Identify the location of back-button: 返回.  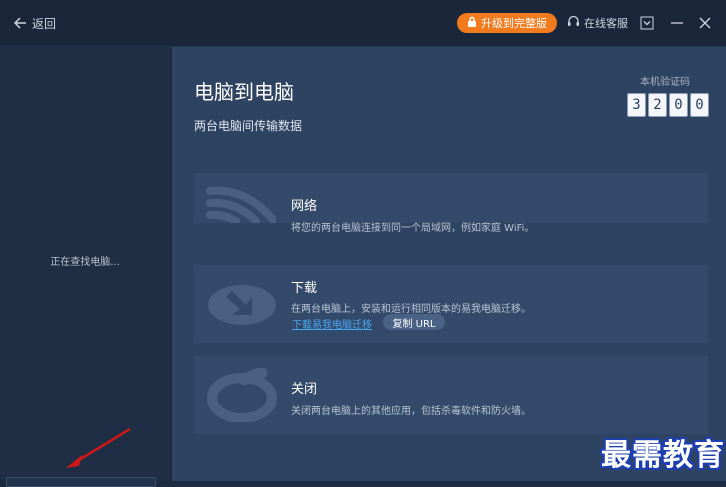
(35, 23).